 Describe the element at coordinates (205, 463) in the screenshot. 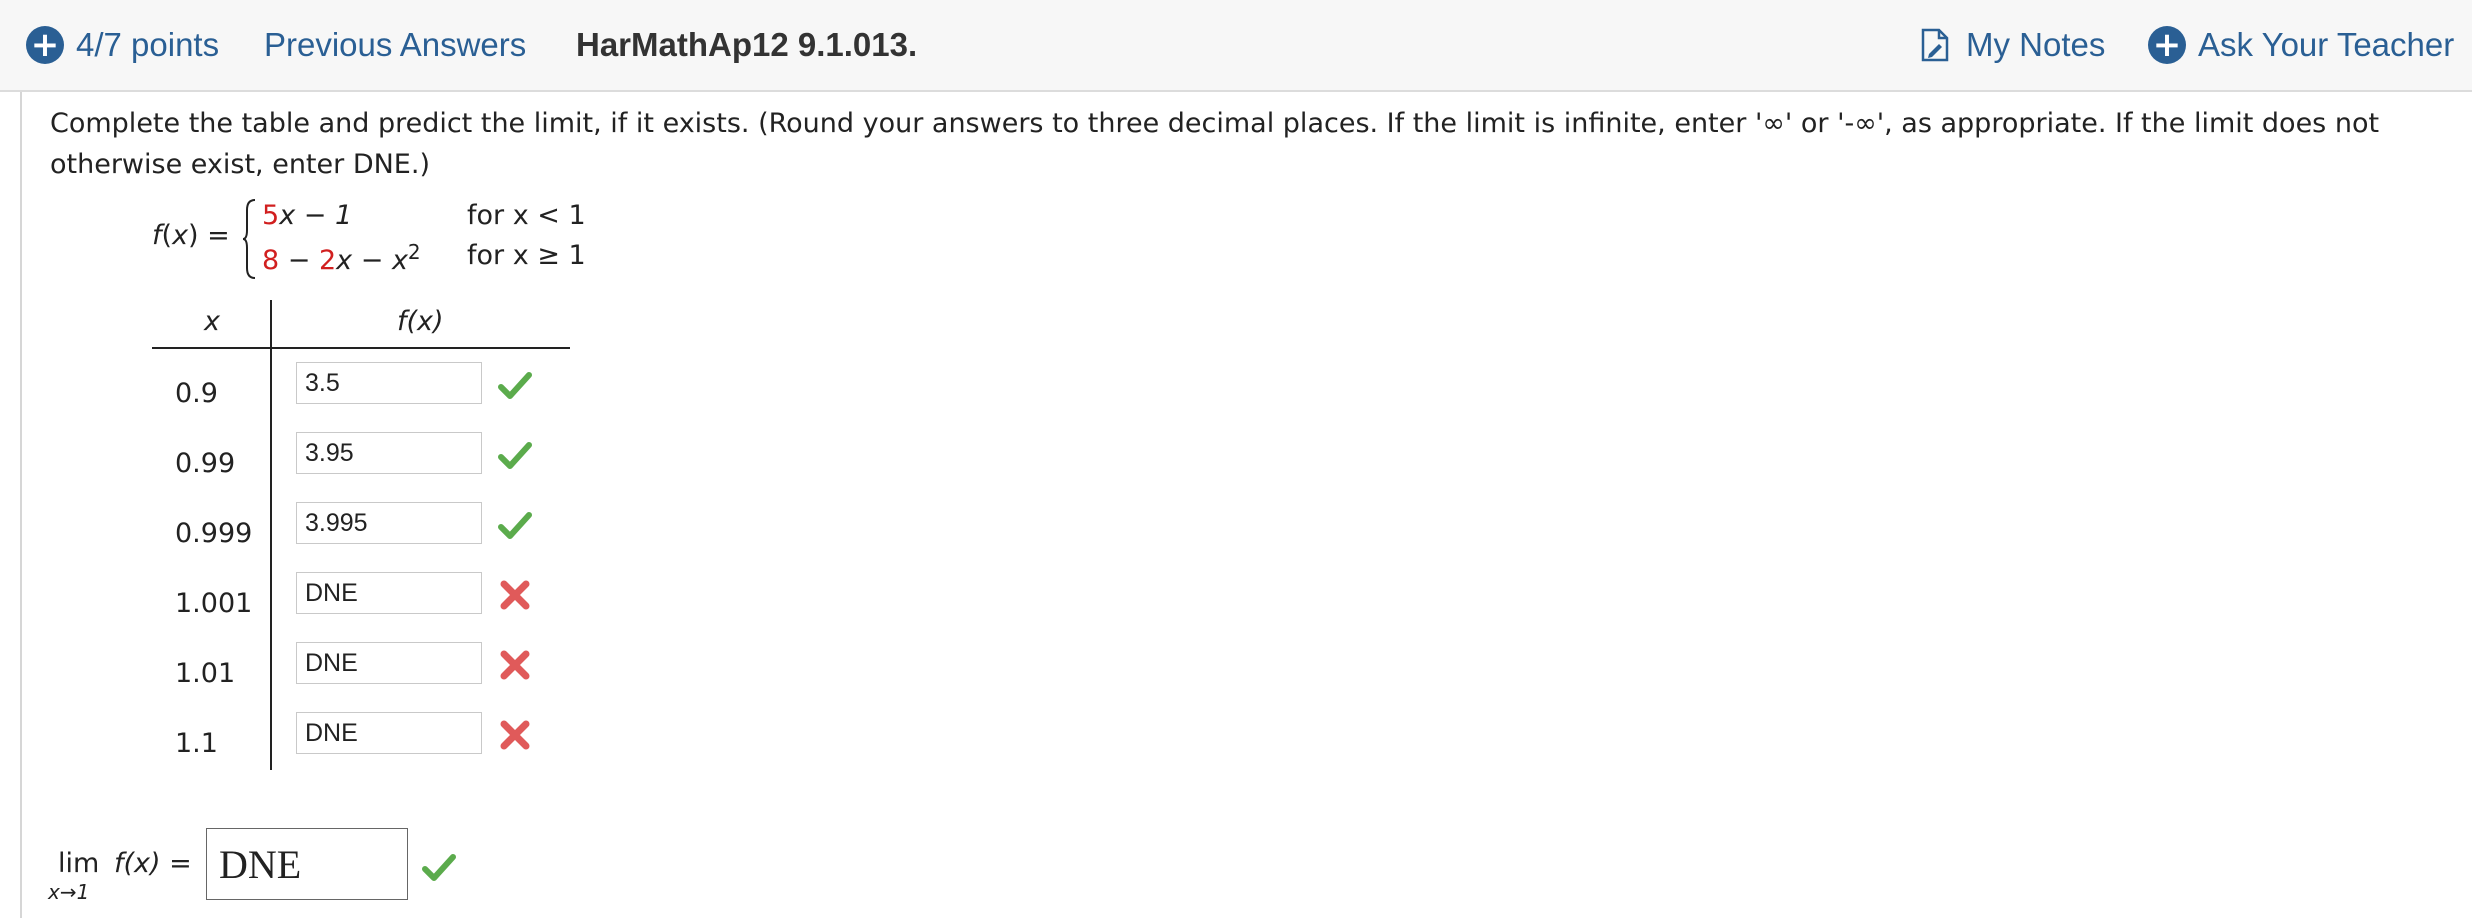

I see `x-value: 0.99` at that location.